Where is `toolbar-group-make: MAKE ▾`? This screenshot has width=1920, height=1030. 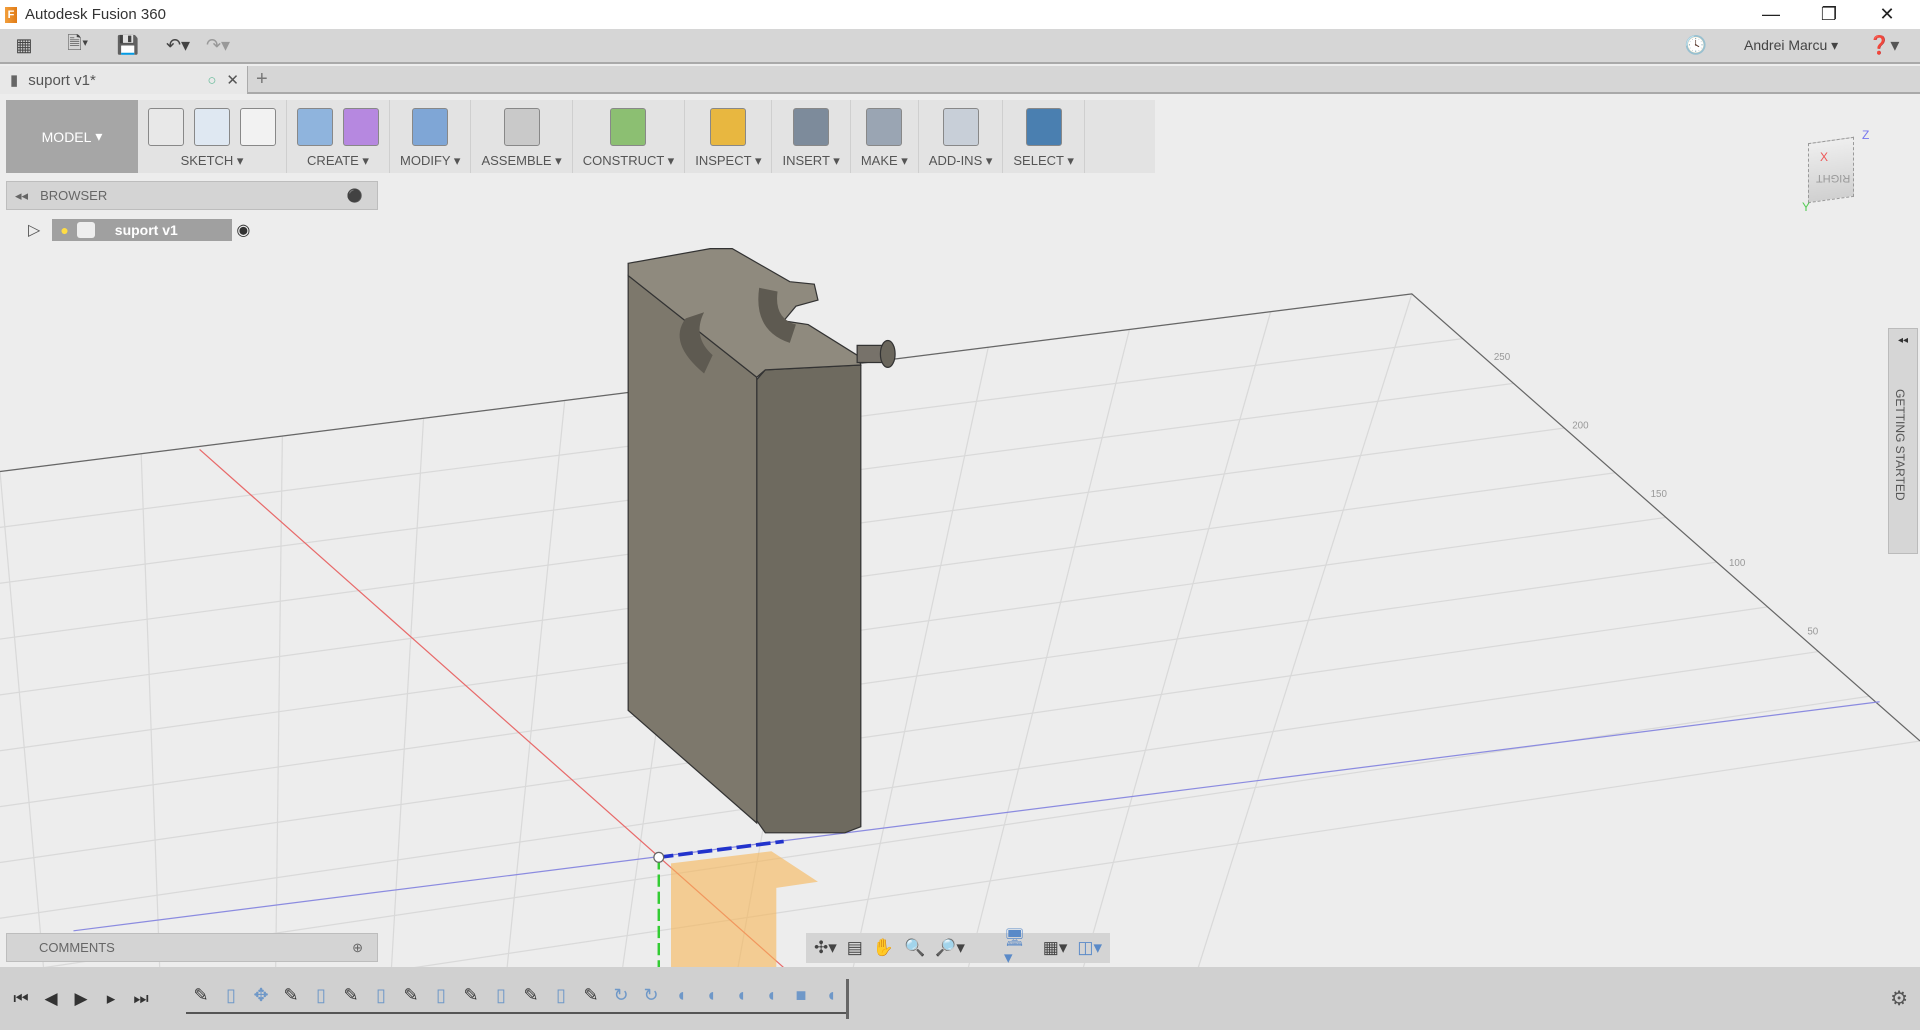 toolbar-group-make: MAKE ▾ is located at coordinates (885, 136).